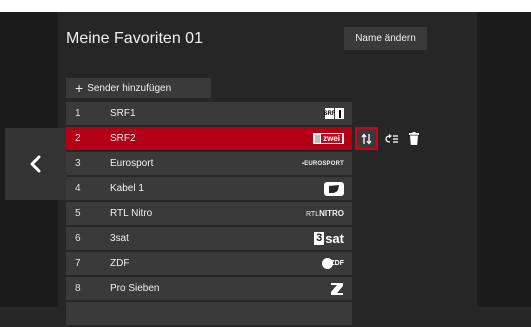 Image resolution: width=531 pixels, height=327 pixels. I want to click on srf2-logo: zwei, so click(328, 138).